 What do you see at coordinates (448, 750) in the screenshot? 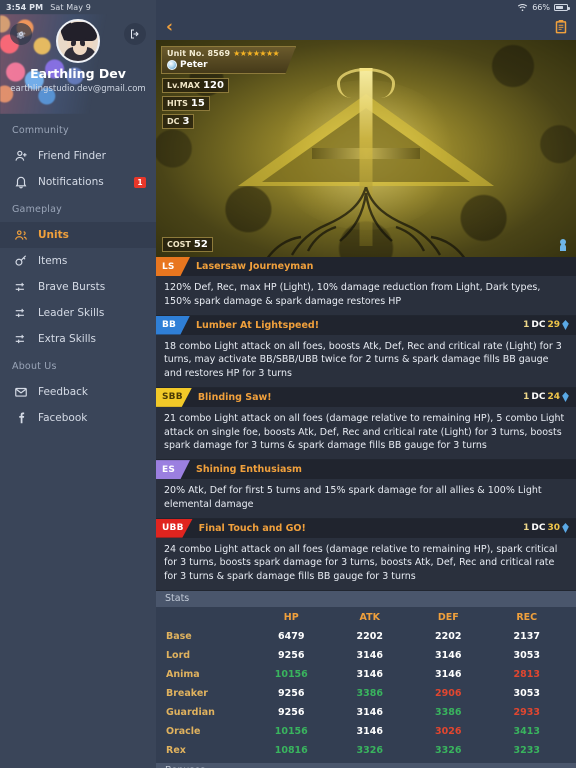
I see `stat-def: 3326` at bounding box center [448, 750].